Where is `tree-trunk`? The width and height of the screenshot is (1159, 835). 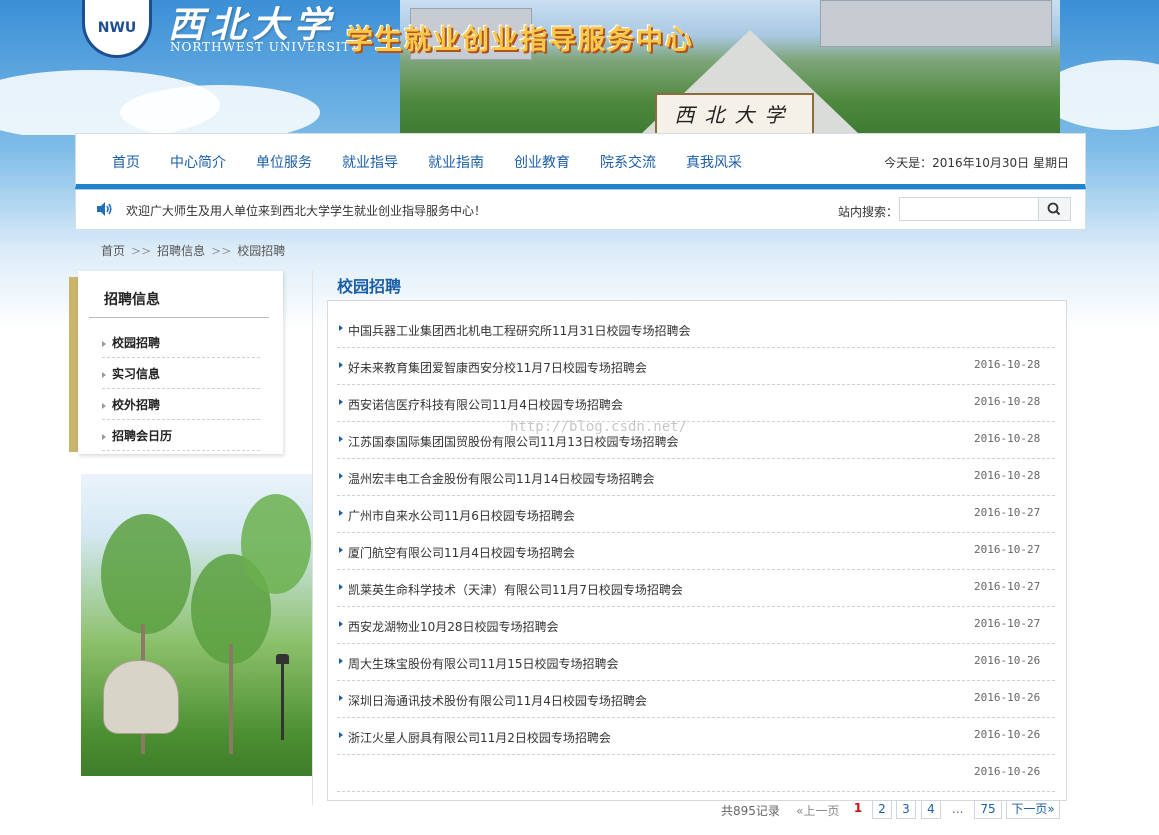 tree-trunk is located at coordinates (231, 699).